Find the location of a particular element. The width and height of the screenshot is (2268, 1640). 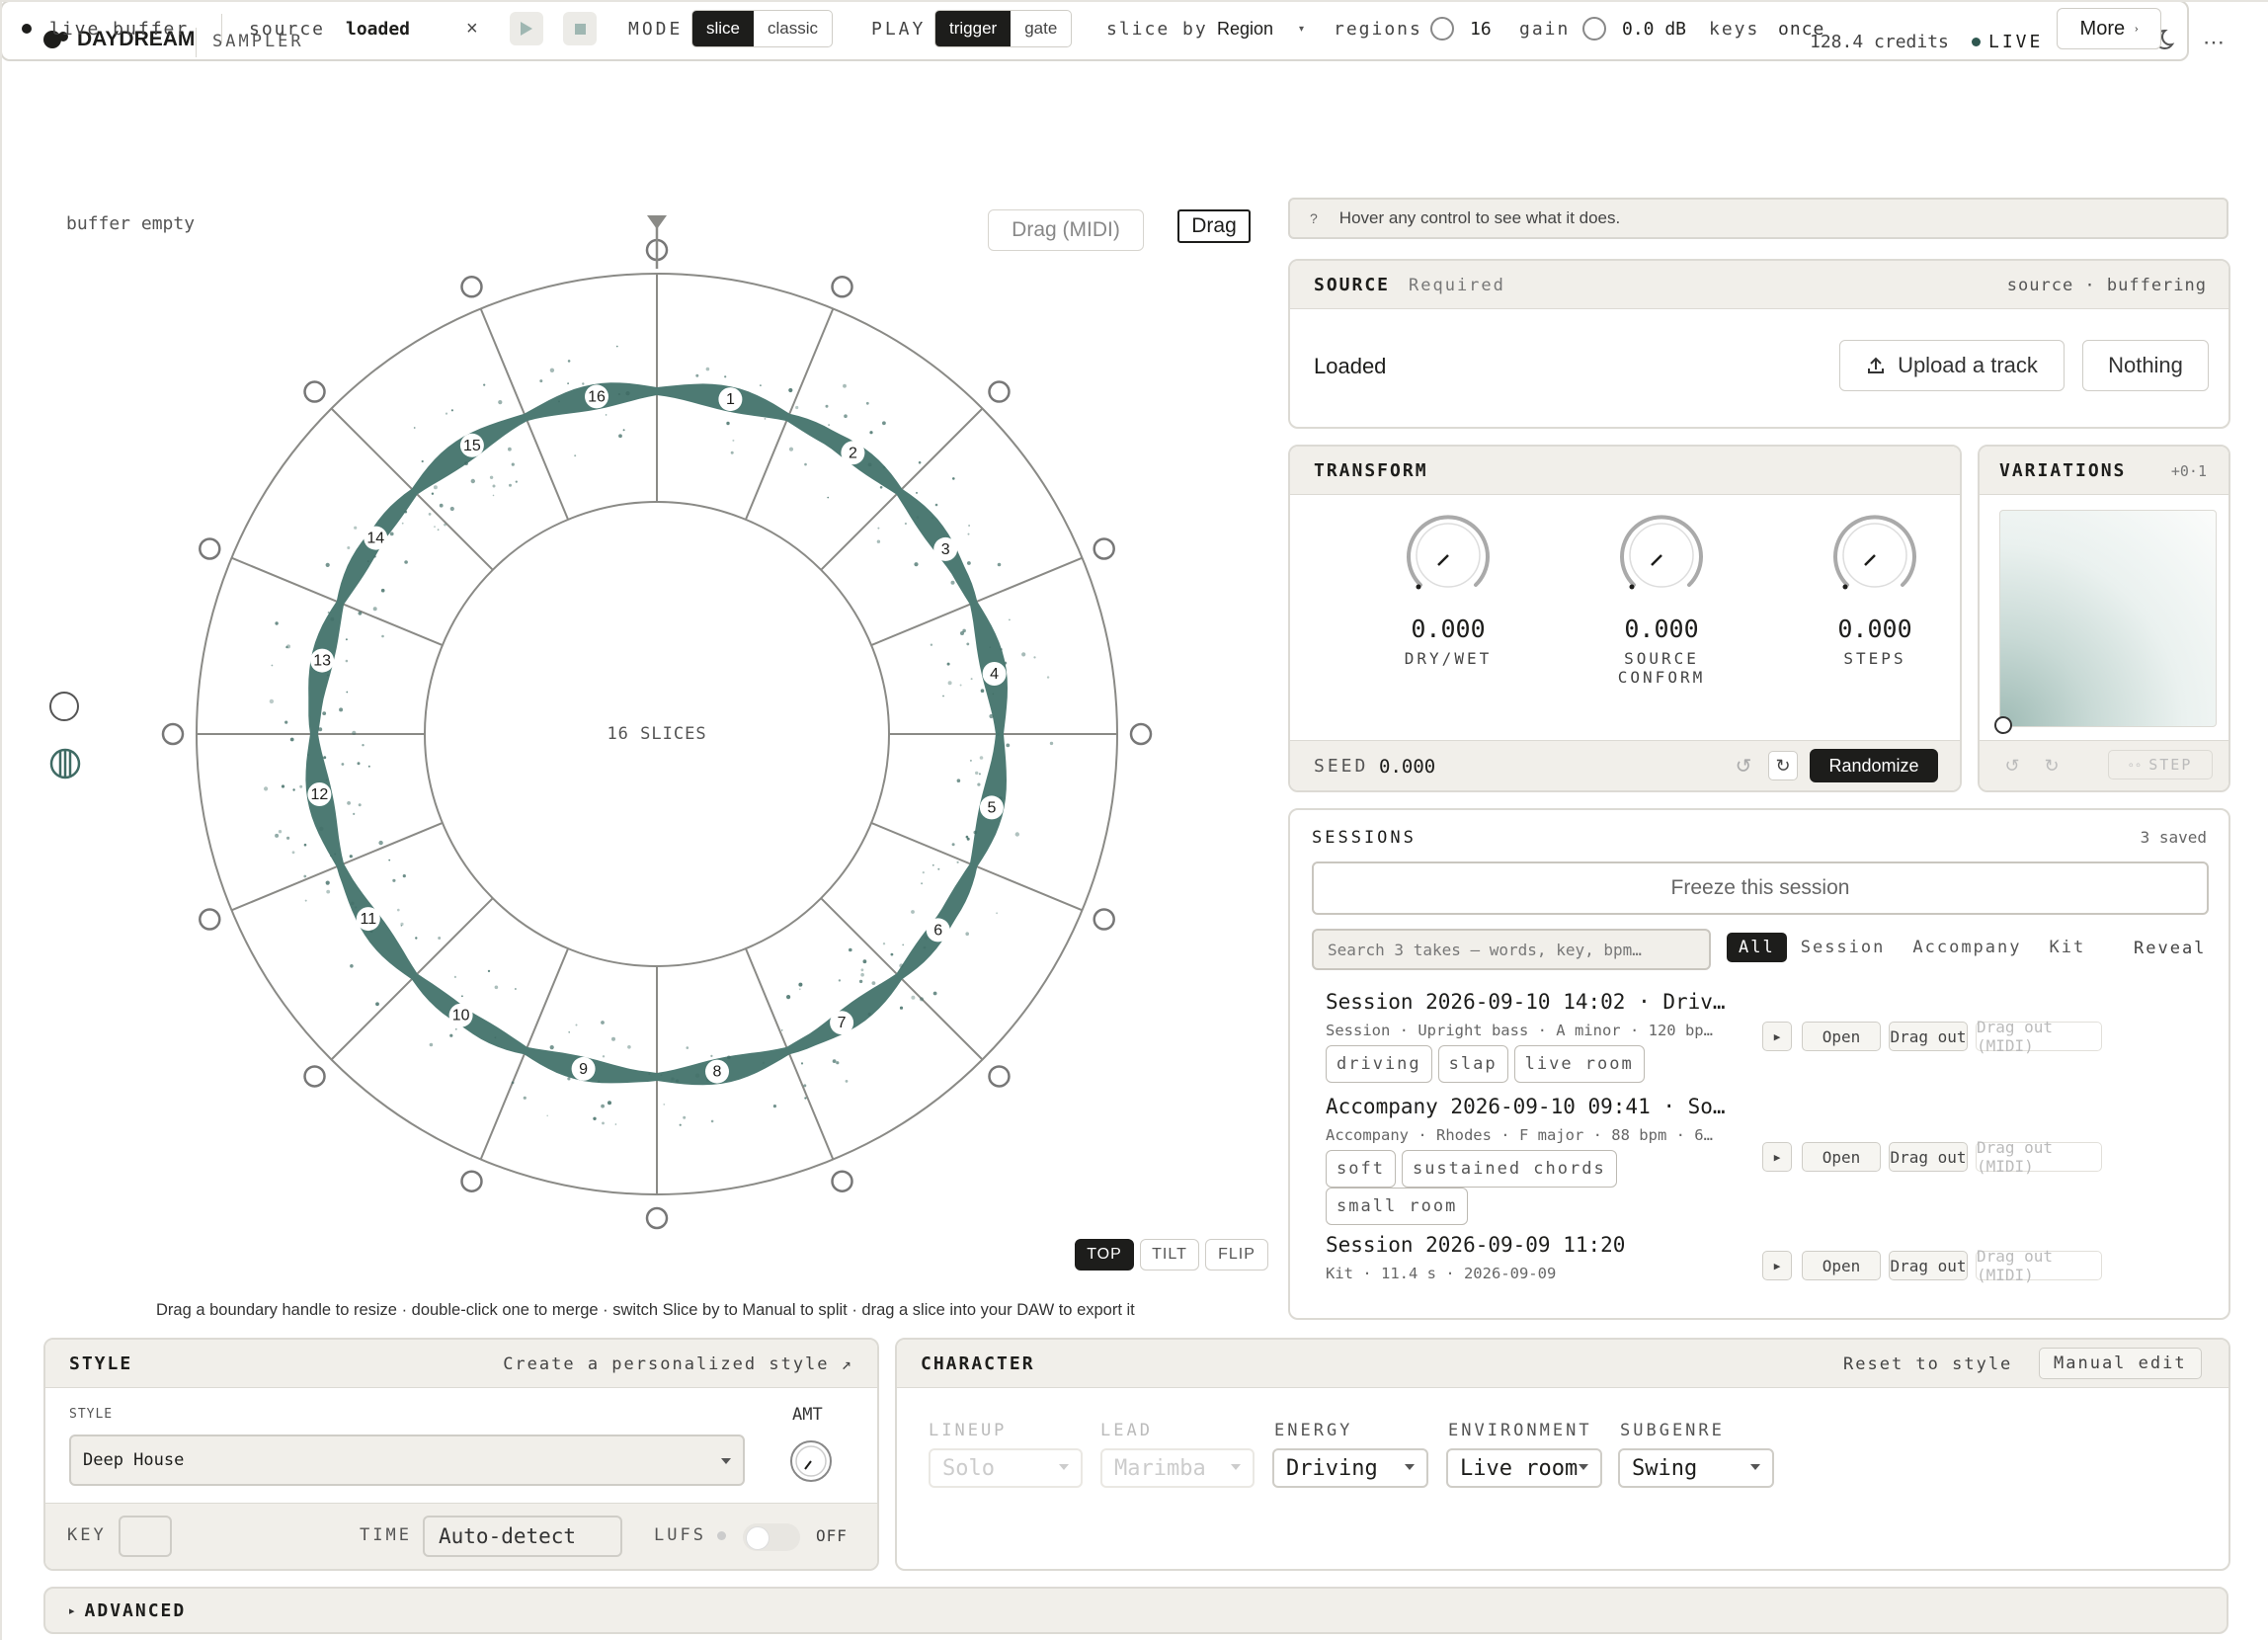

slice-number: 6 is located at coordinates (937, 930).